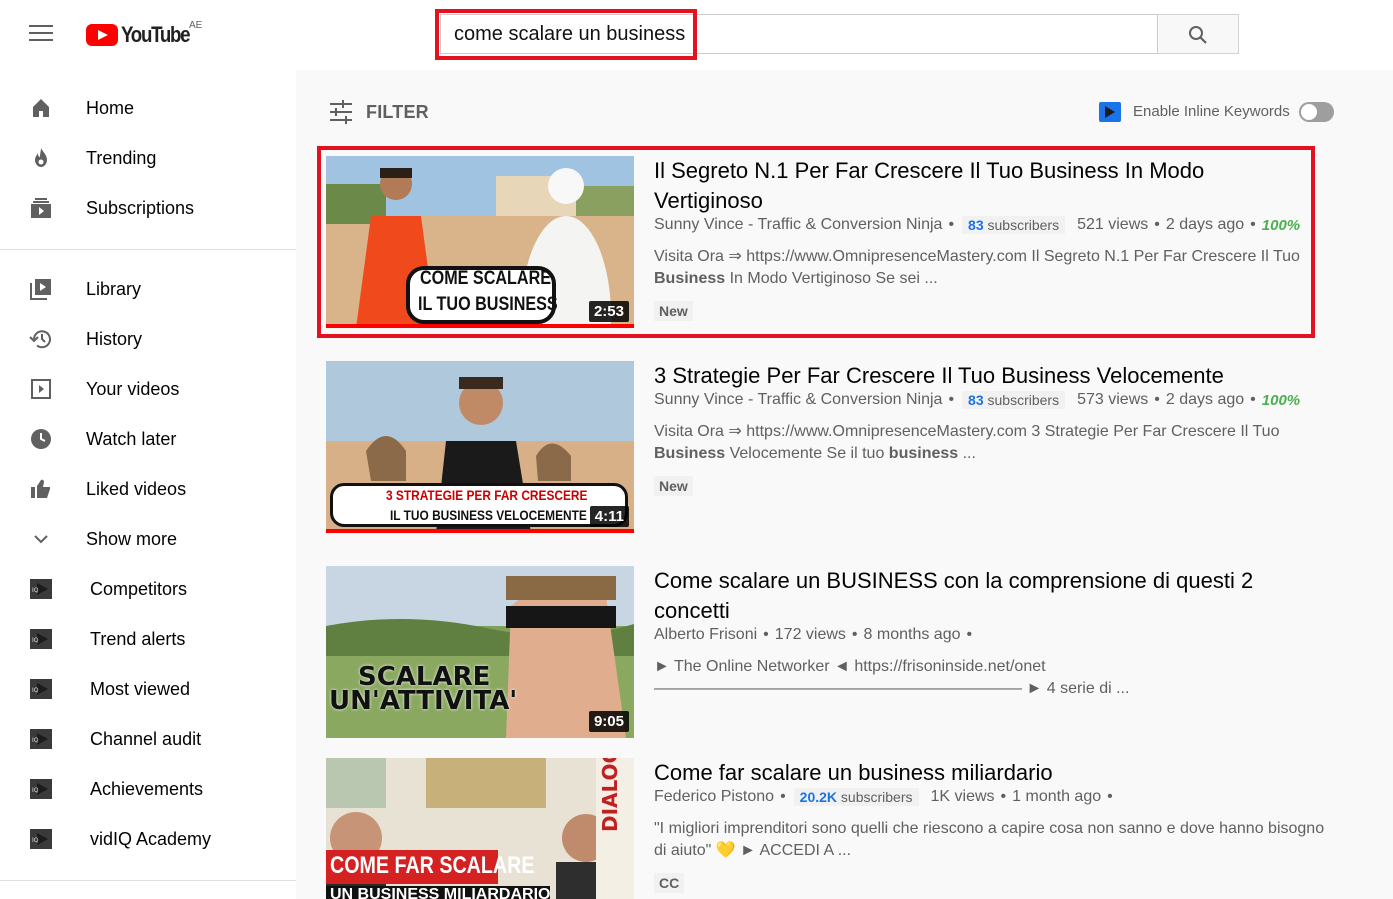 The width and height of the screenshot is (1393, 899). Describe the element at coordinates (705, 635) in the screenshot. I see `channel-name: Alberto Frisoni` at that location.